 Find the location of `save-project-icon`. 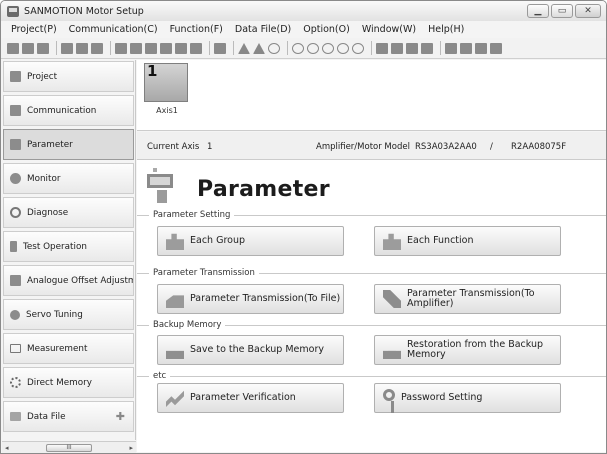

save-project-icon is located at coordinates (43, 48).